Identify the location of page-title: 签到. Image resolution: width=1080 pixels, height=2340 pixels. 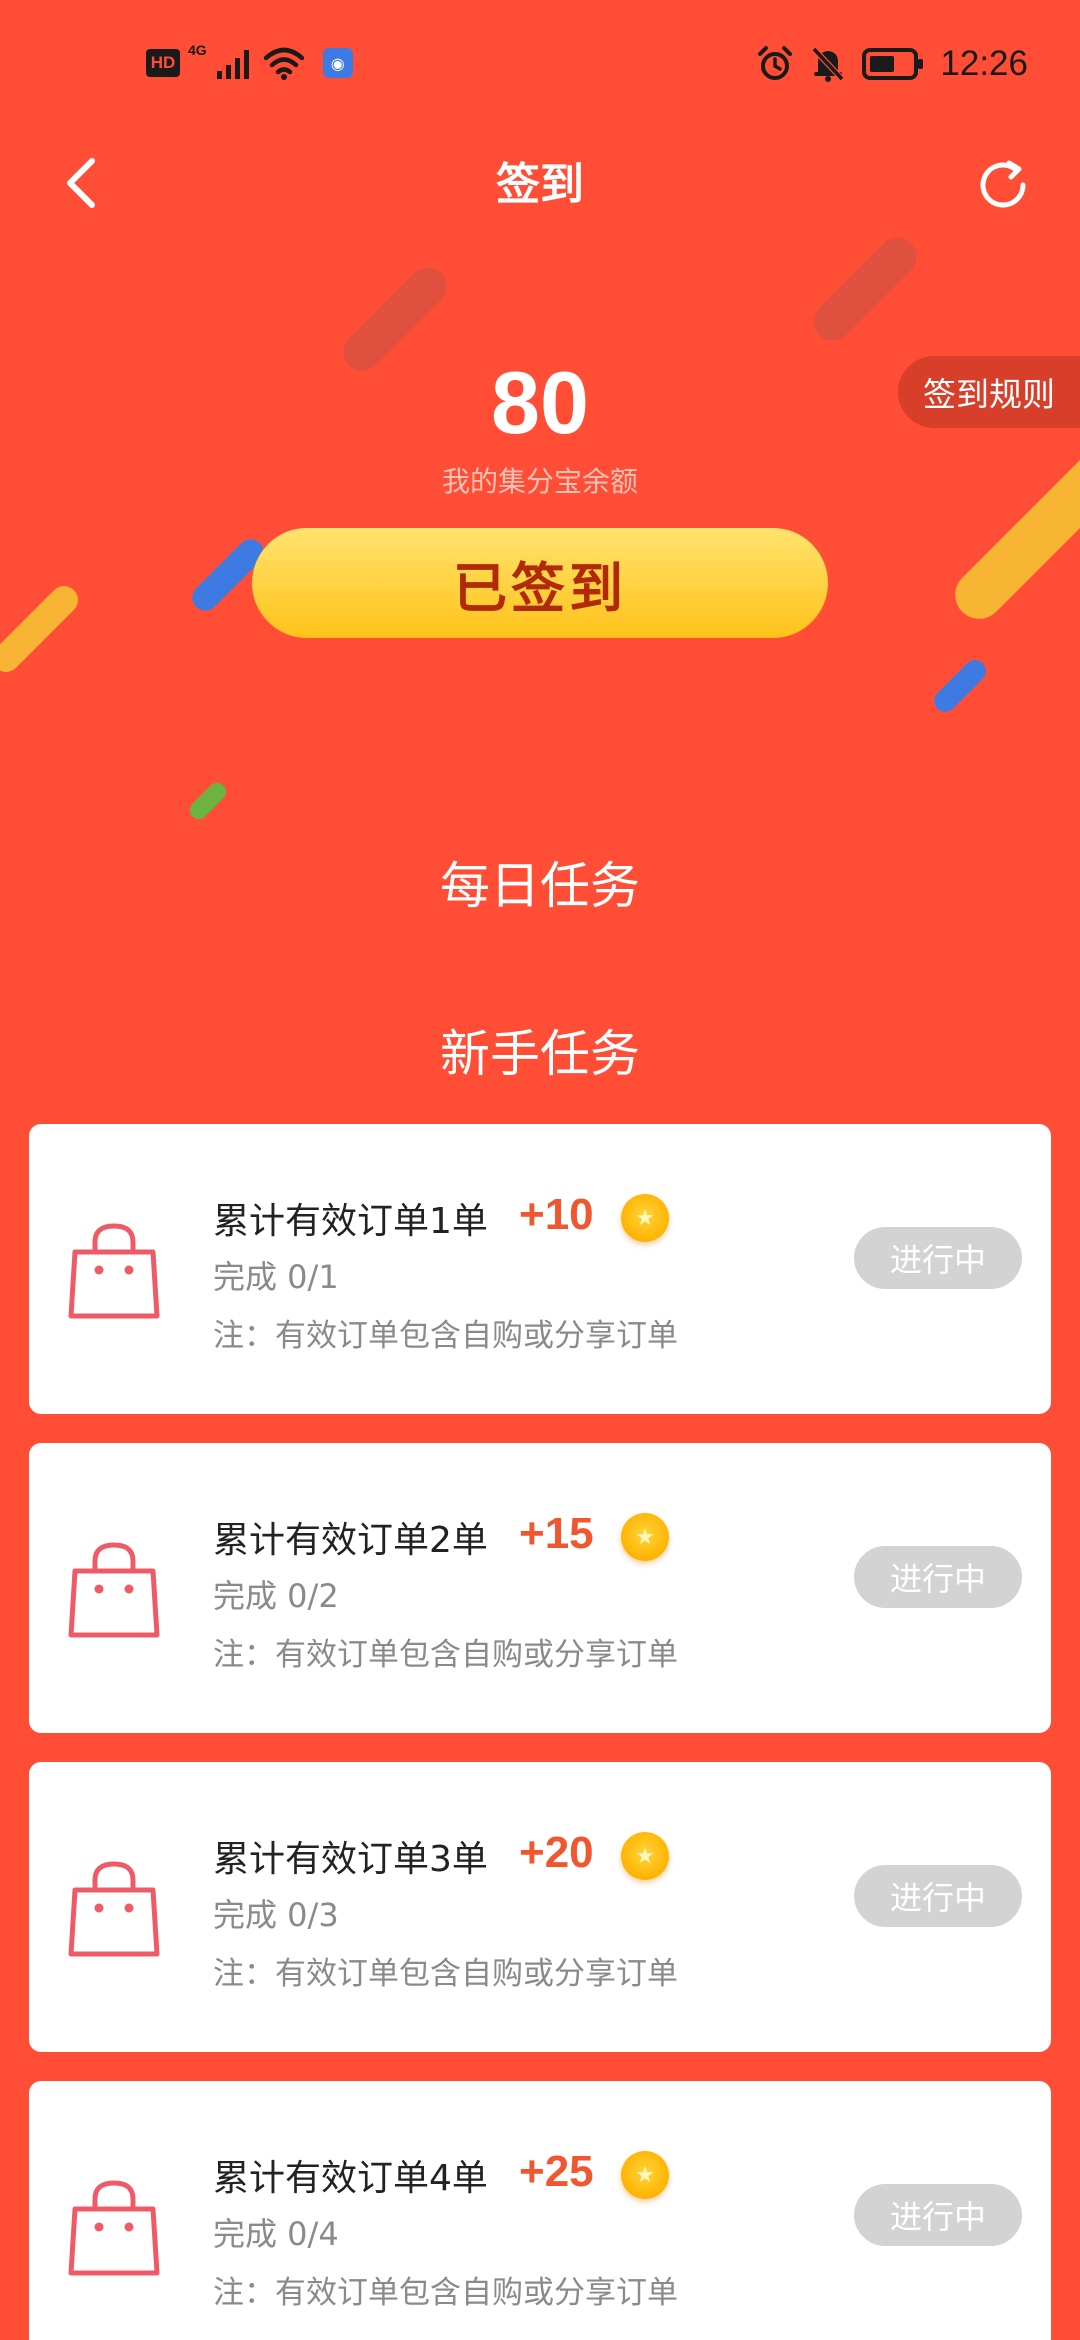
(540, 184).